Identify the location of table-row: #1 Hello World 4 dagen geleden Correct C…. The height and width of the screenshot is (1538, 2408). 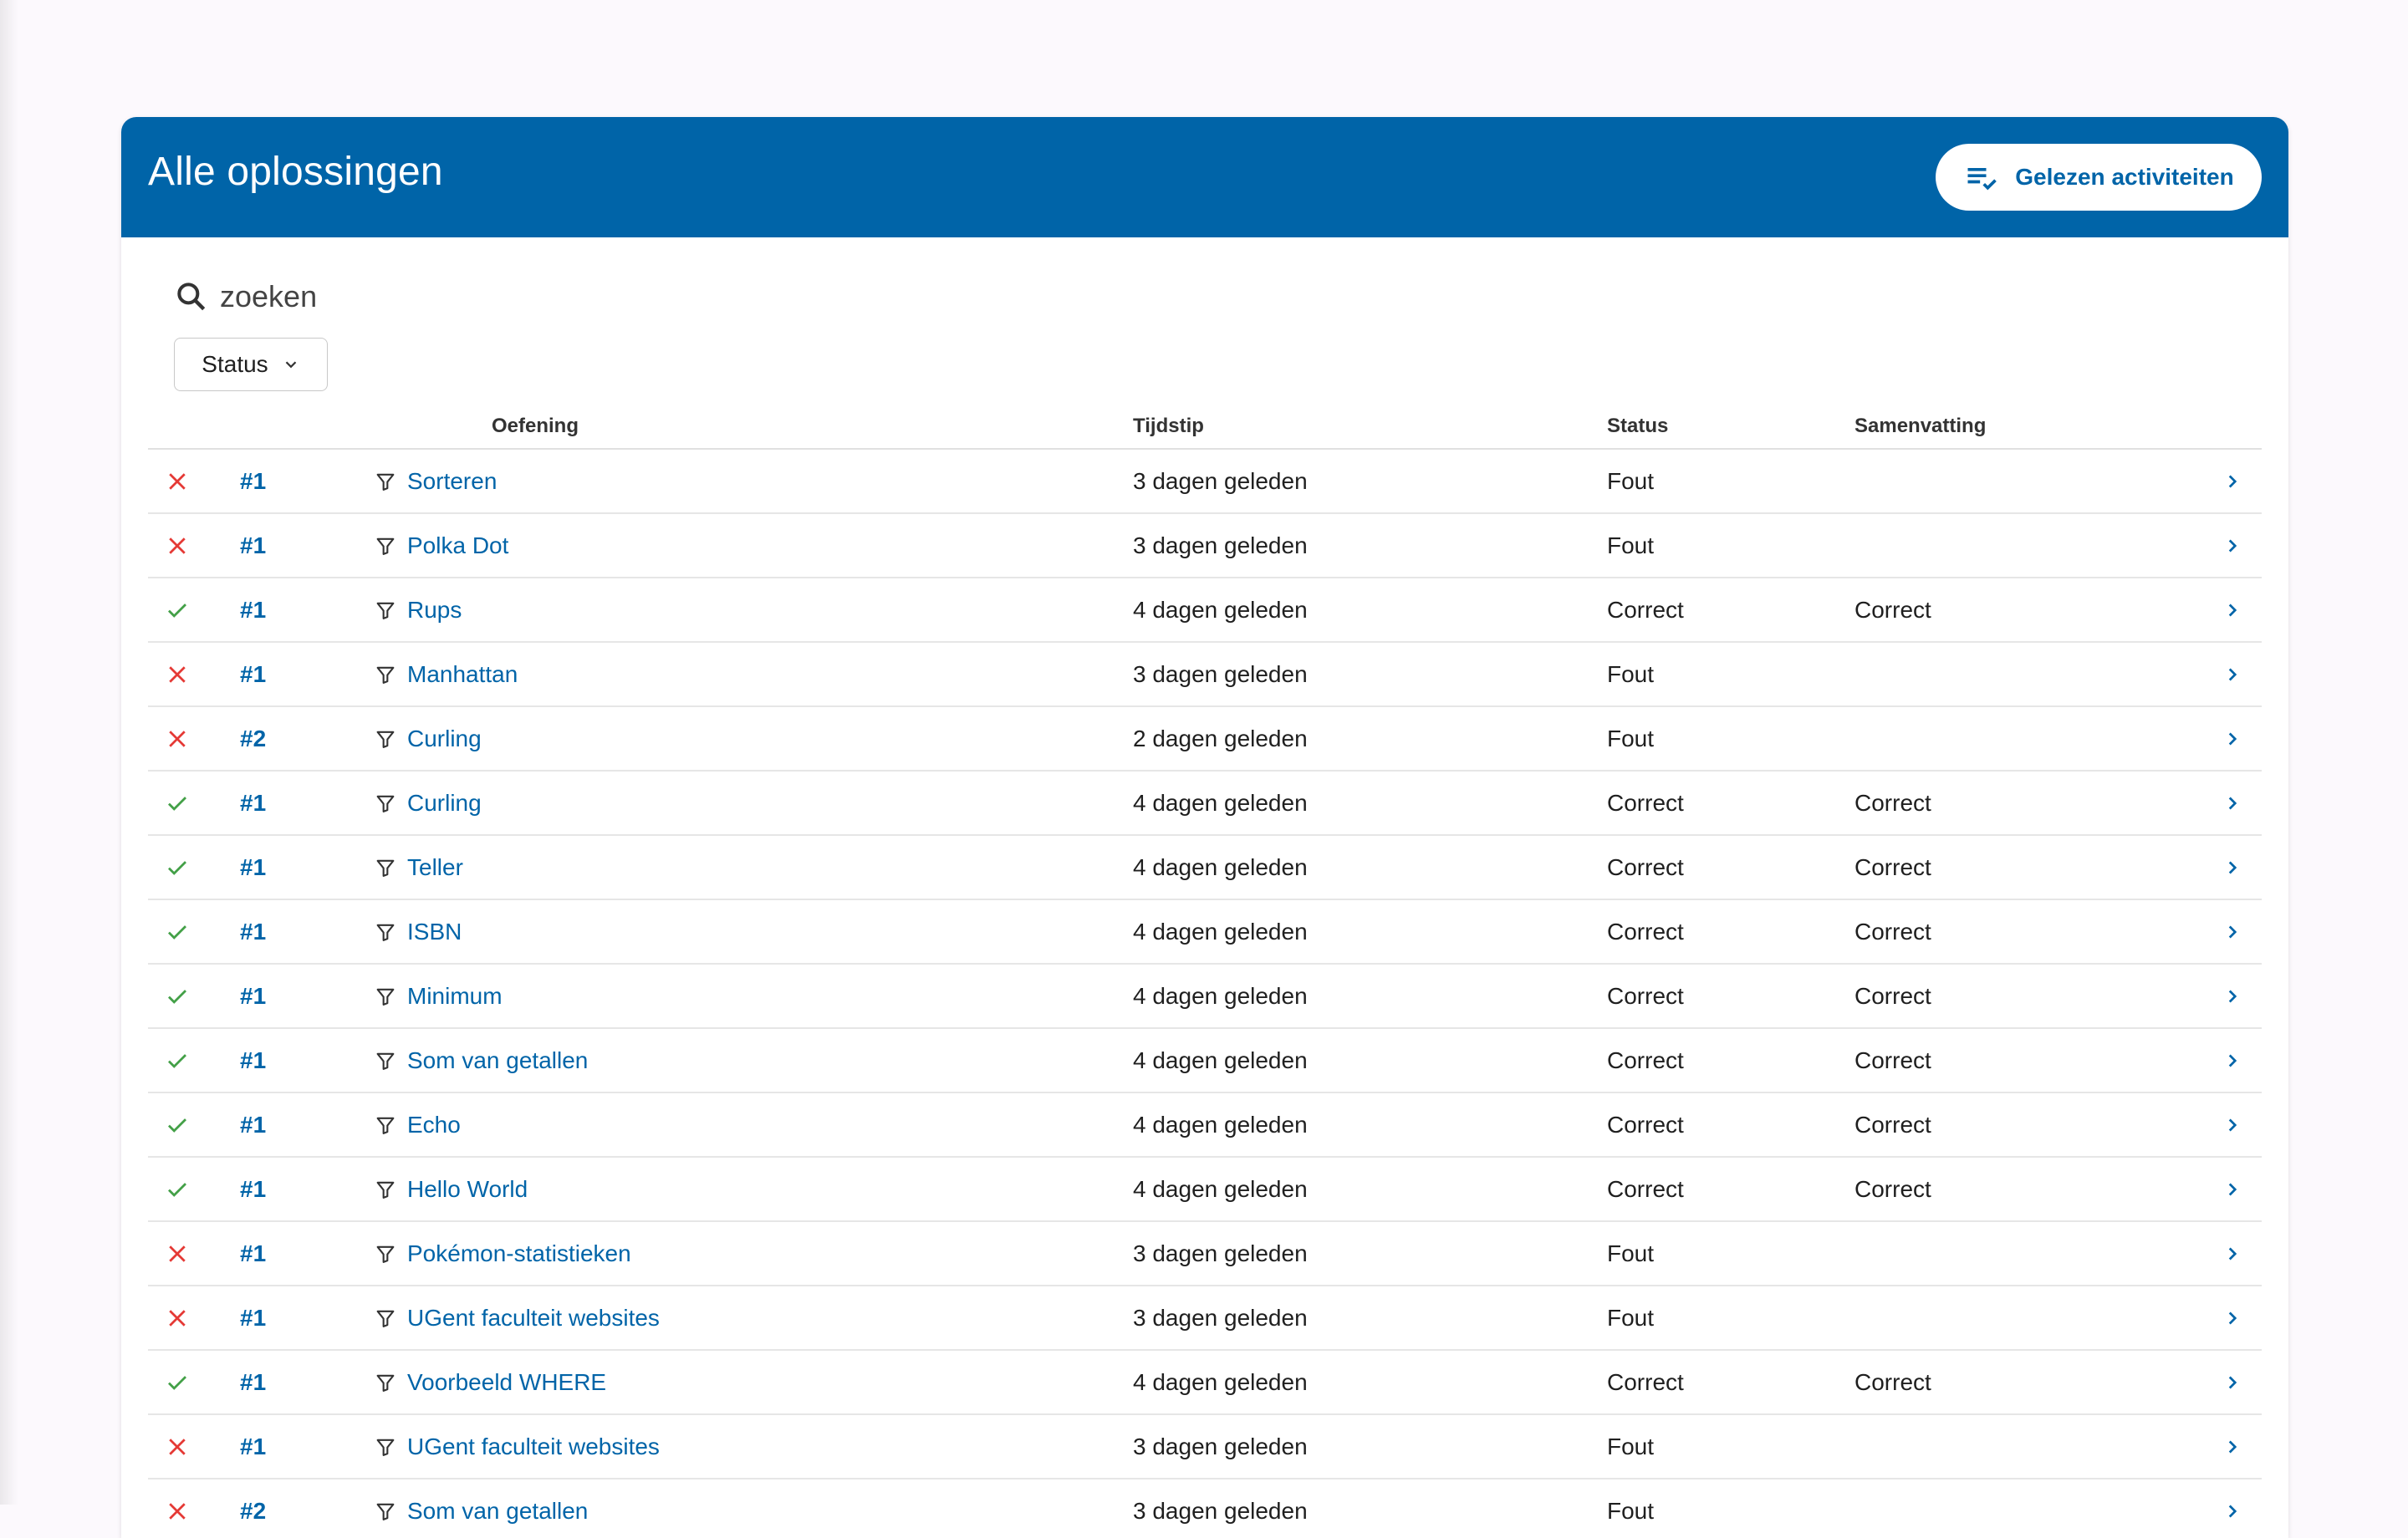
(1205, 1190).